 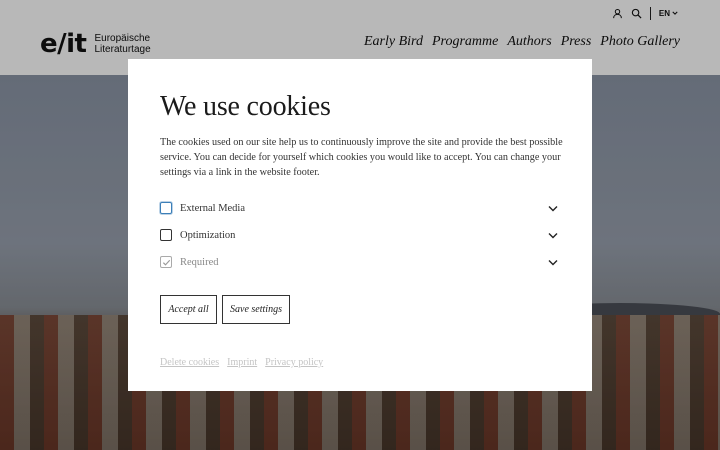 I want to click on external-media-checkbox, so click(x=166, y=208).